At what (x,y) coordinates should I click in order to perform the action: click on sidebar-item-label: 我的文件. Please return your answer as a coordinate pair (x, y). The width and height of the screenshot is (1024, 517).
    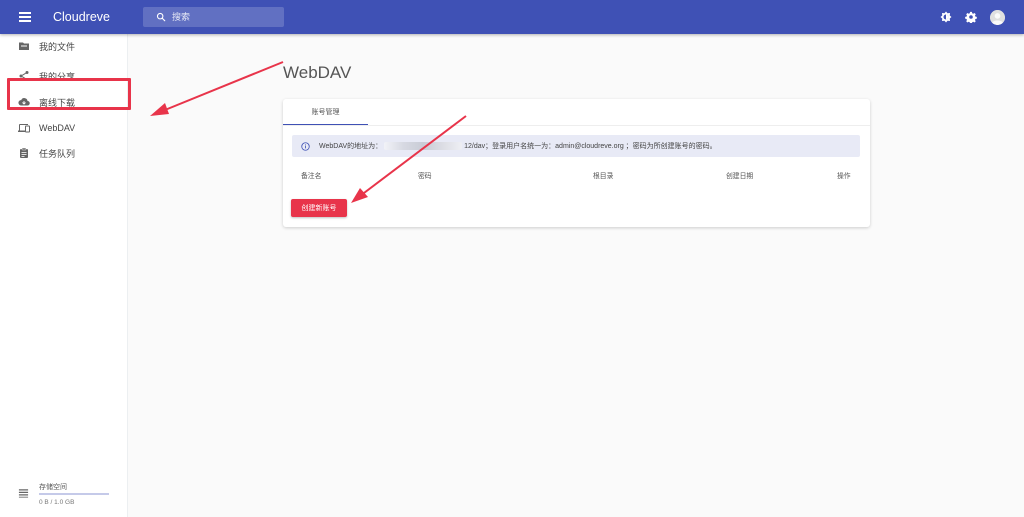
    Looking at the image, I should click on (57, 46).